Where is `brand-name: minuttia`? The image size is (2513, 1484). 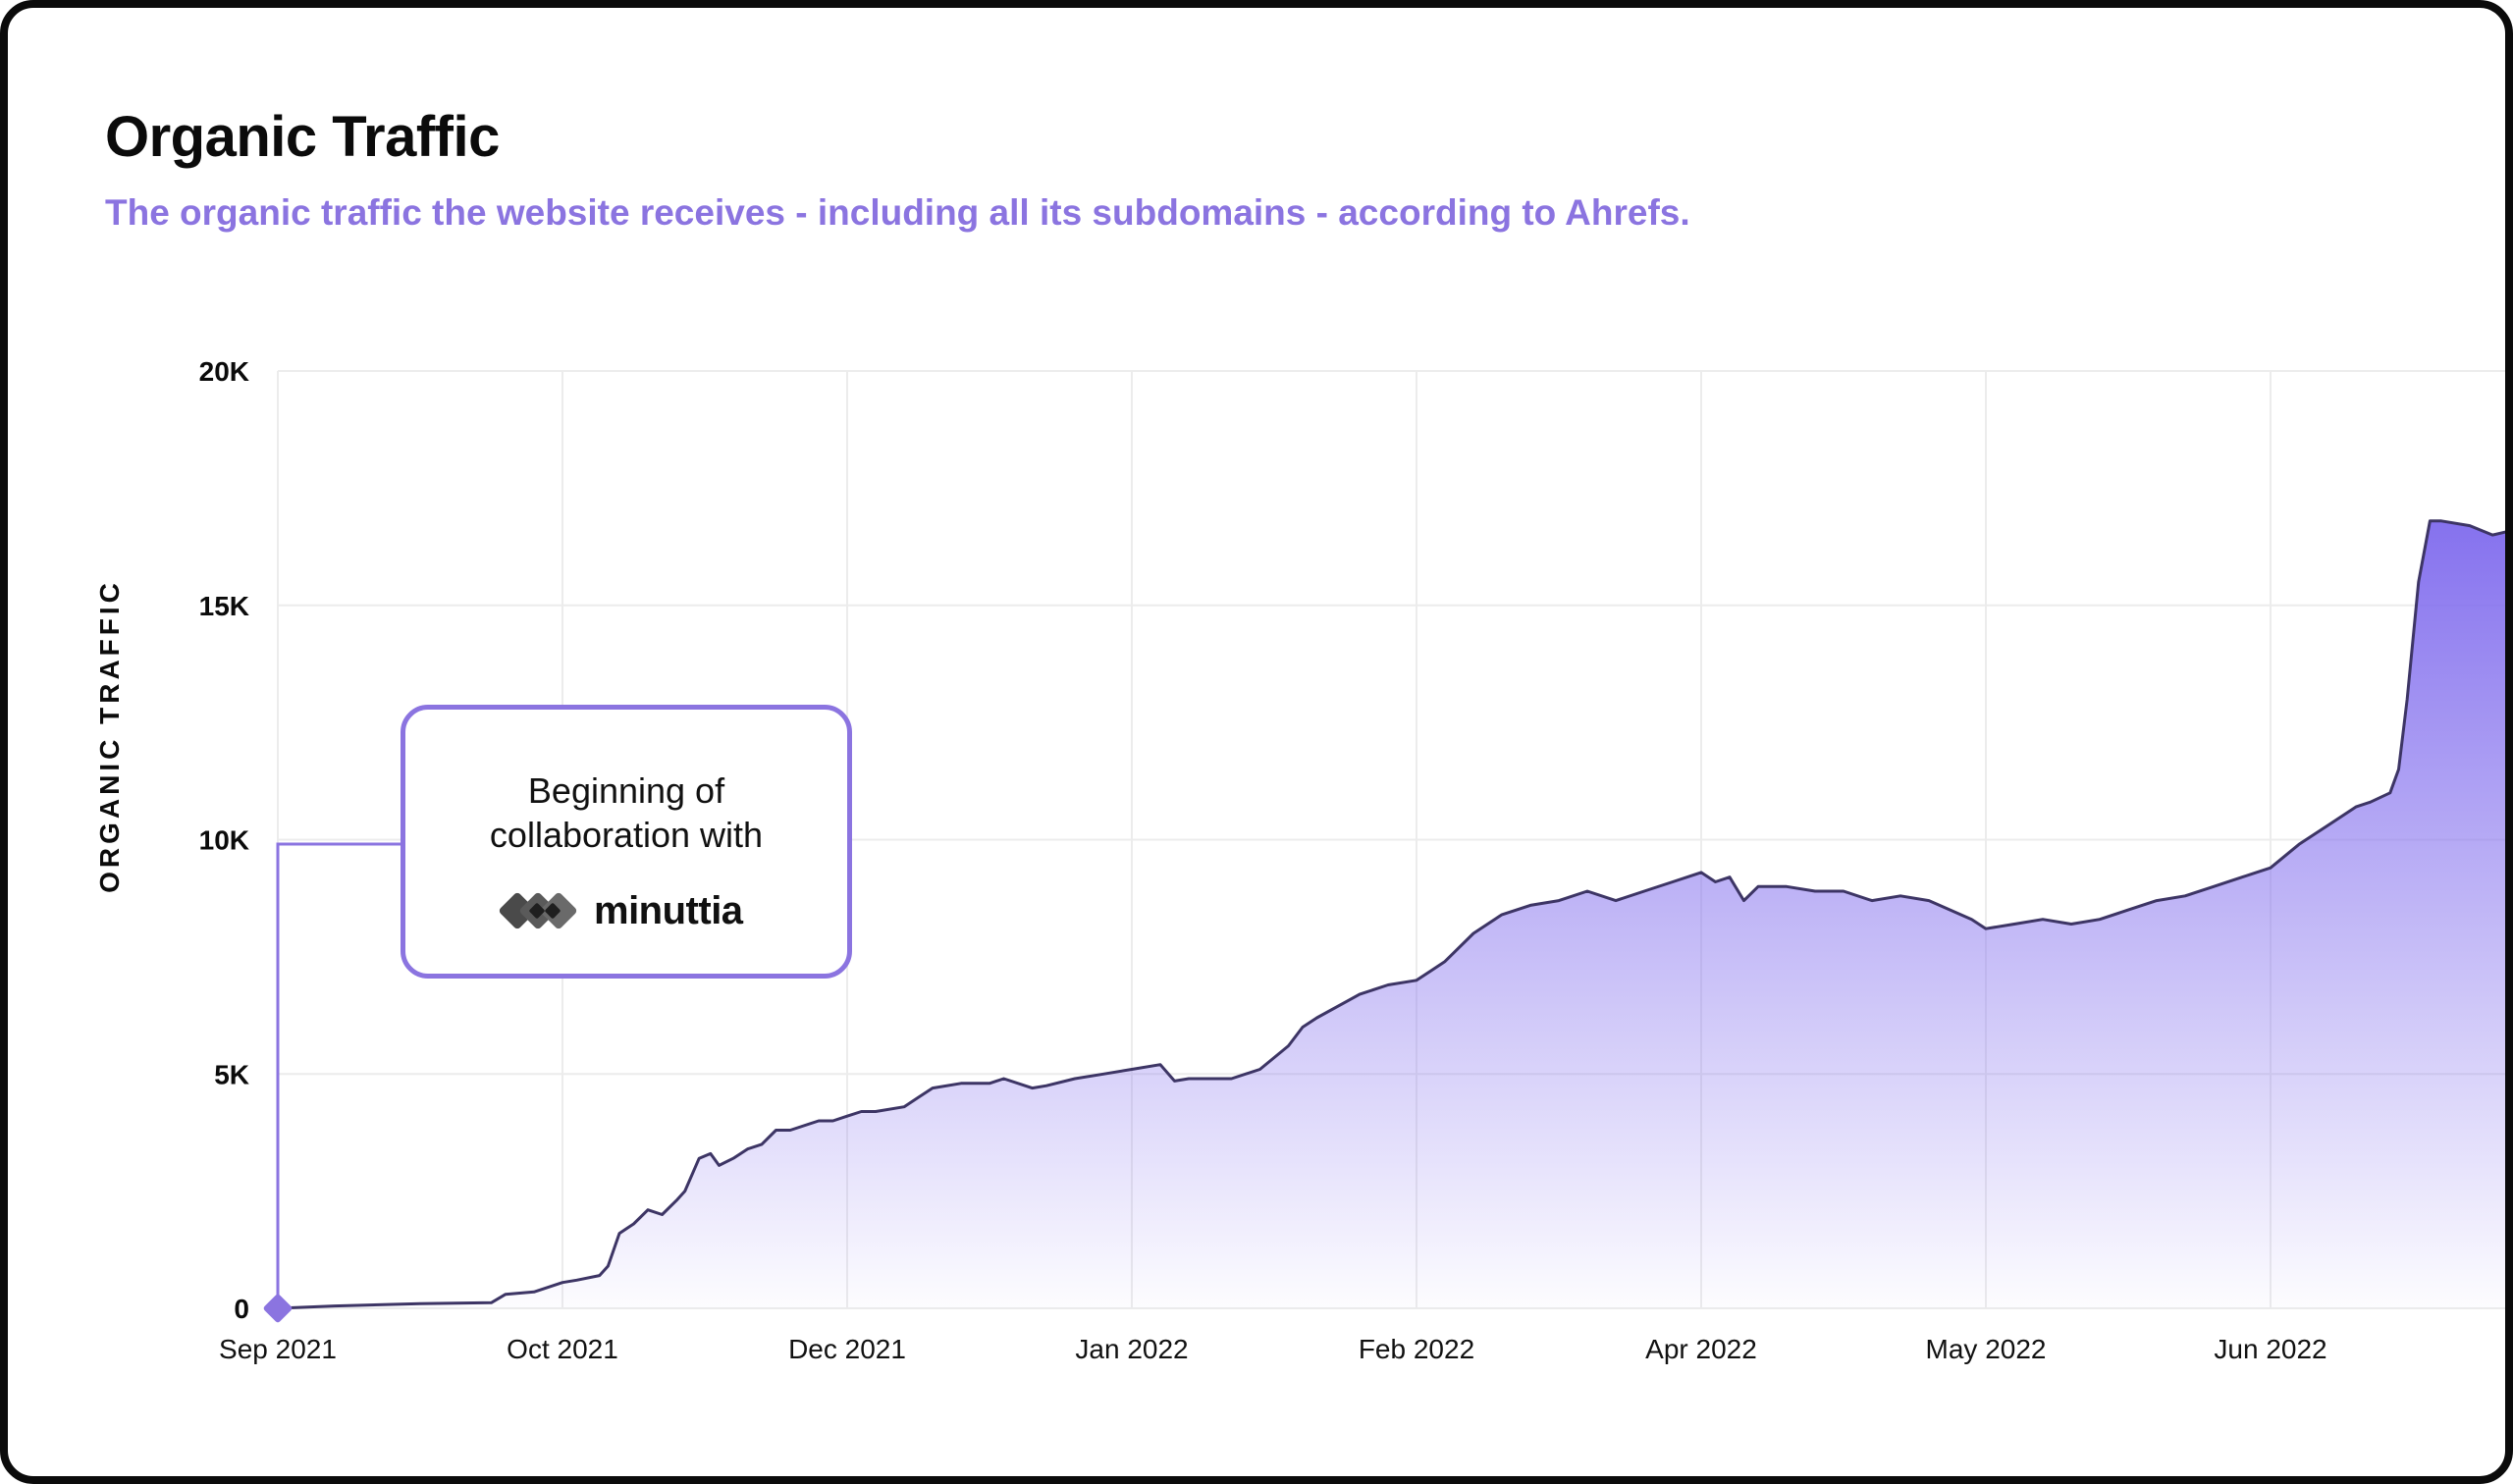 brand-name: minuttia is located at coordinates (669, 910).